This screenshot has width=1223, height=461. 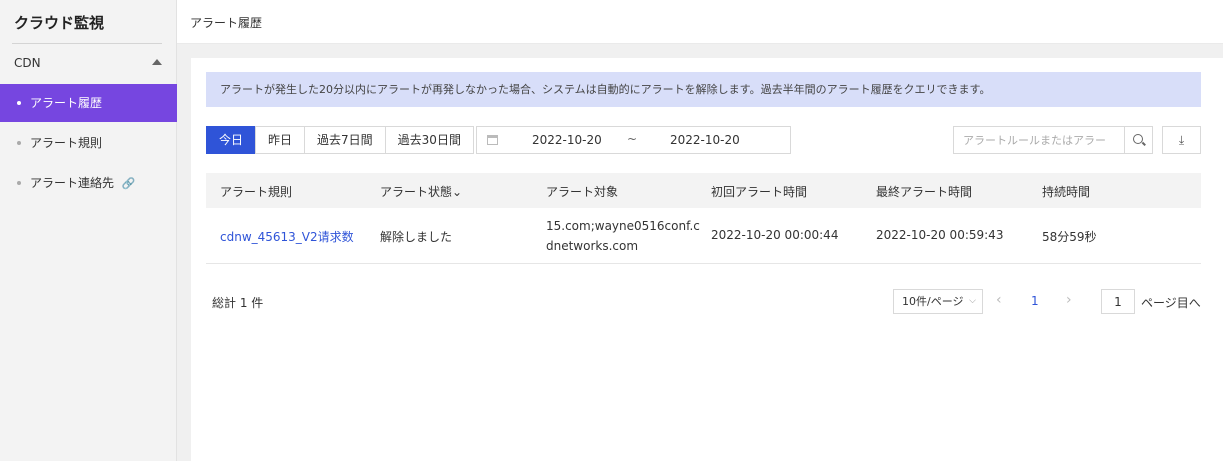 What do you see at coordinates (157, 62) in the screenshot?
I see `caret-up-icon` at bounding box center [157, 62].